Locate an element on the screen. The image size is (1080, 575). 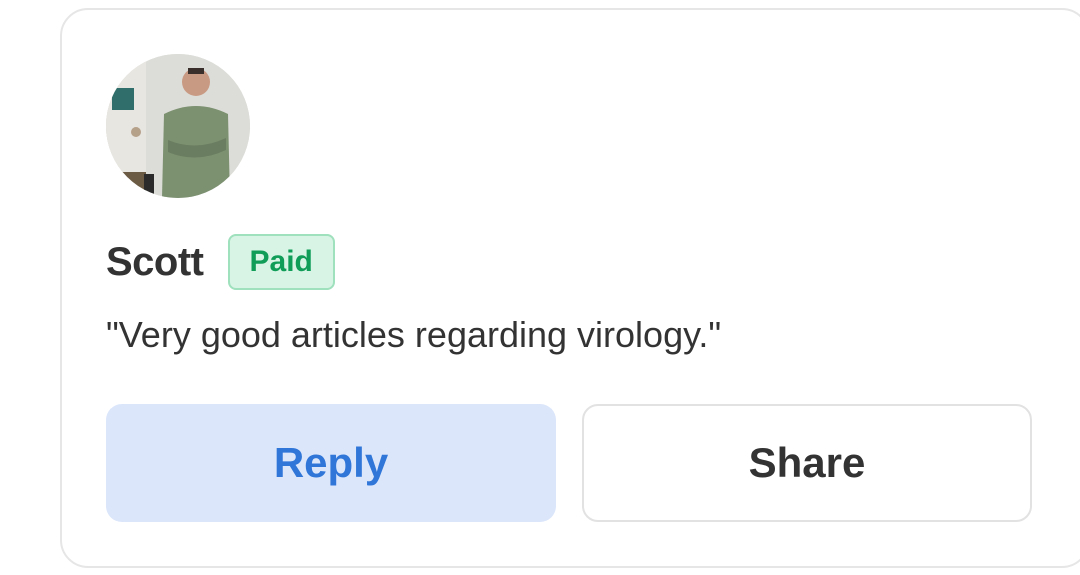
author-name: Scott is located at coordinates (155, 261).